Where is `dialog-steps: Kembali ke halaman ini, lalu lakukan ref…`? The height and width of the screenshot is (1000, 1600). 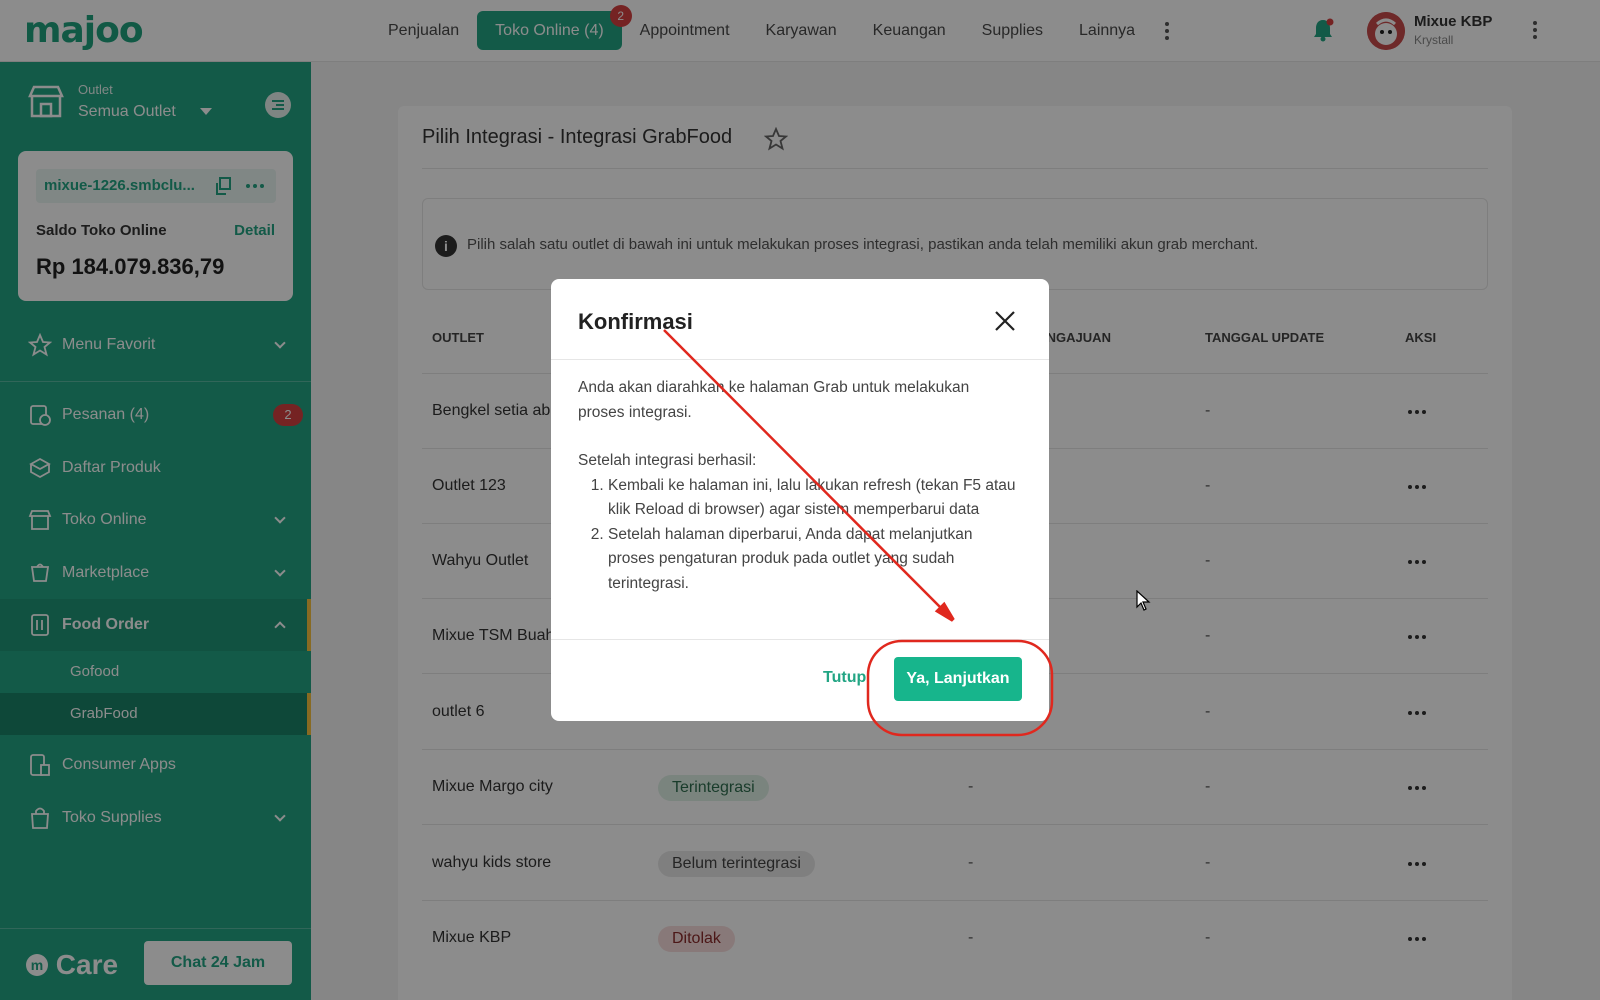 dialog-steps: Kembali ke halaman ini, lalu lakukan ref… is located at coordinates (798, 535).